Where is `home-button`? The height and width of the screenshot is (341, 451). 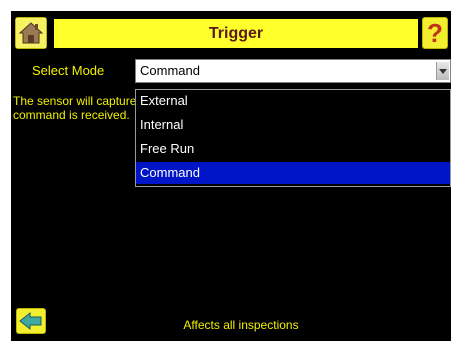 home-button is located at coordinates (31, 33).